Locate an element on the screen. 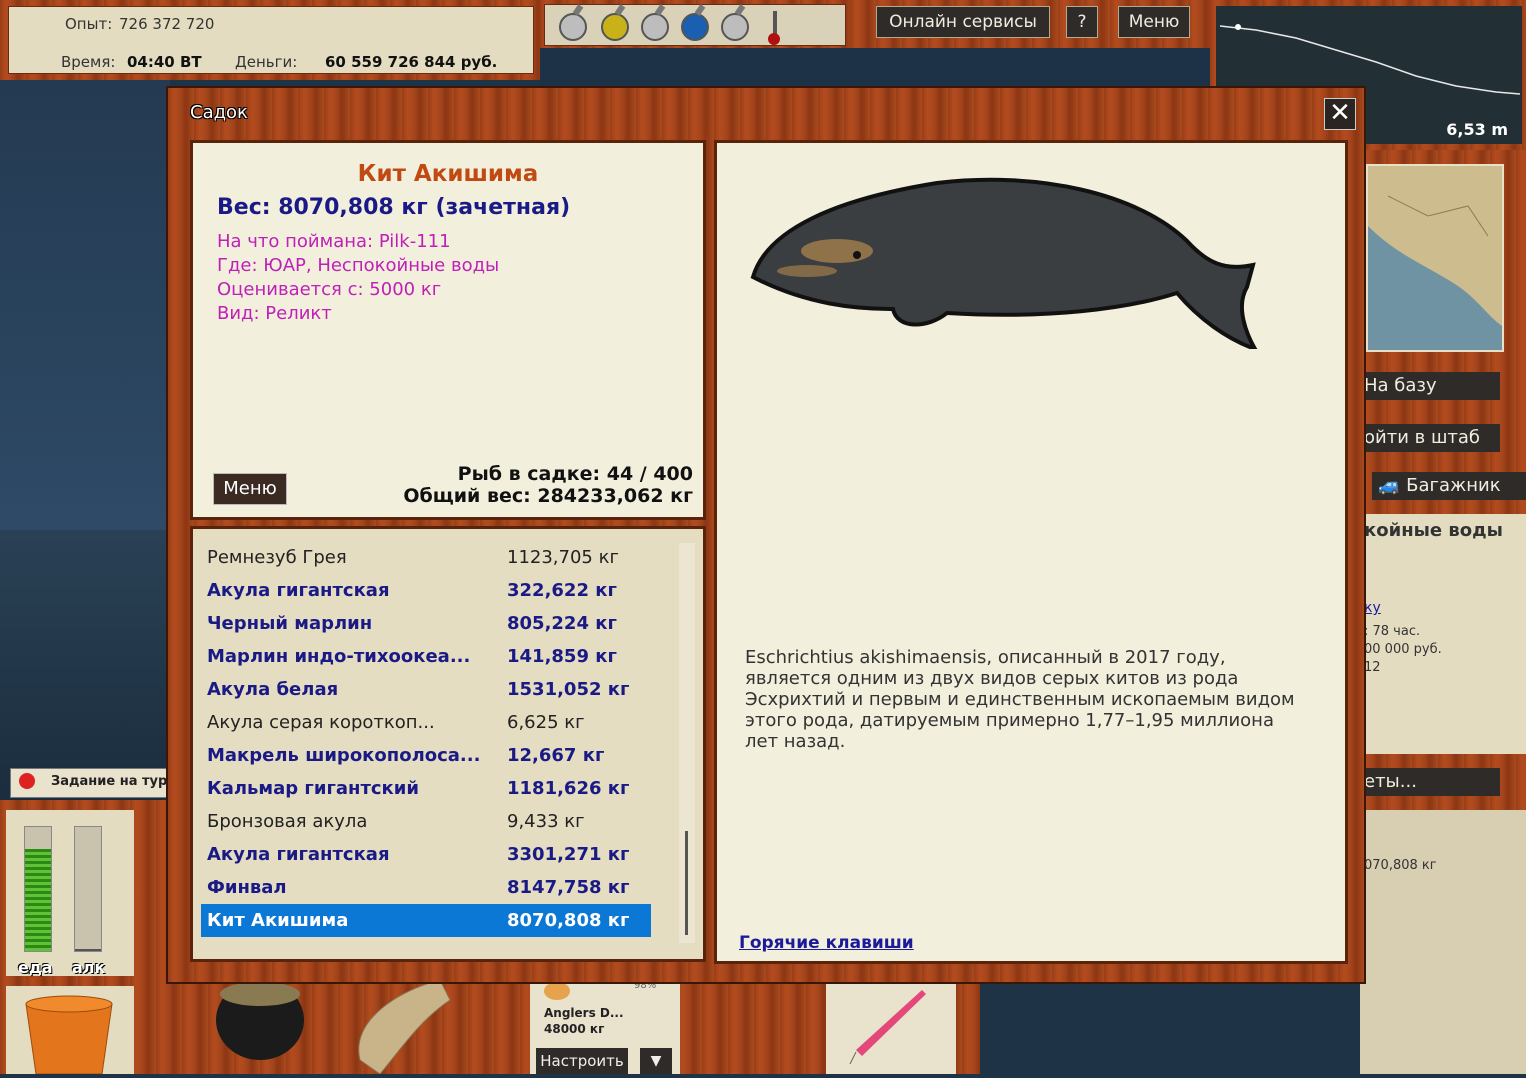  table-row: Ремнезуб Грея 1123,705 кг is located at coordinates (426, 557).